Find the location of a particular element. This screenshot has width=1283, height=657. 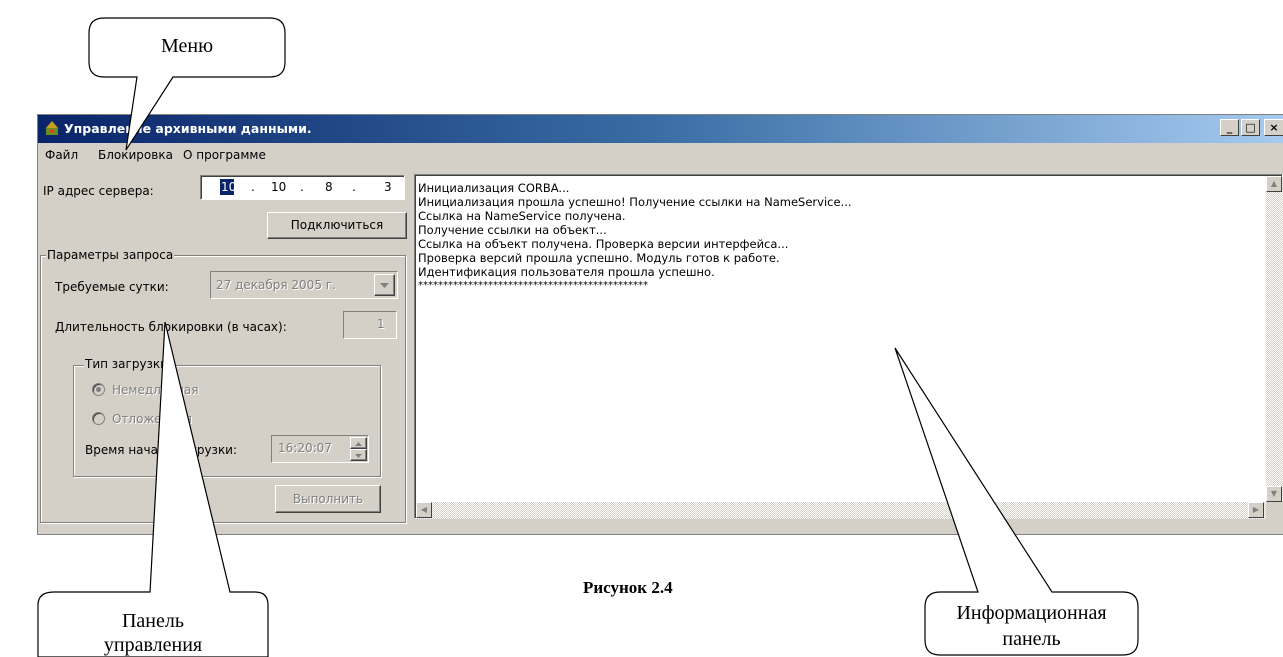

figure-caption: Рисунок 2.4 is located at coordinates (628, 587).